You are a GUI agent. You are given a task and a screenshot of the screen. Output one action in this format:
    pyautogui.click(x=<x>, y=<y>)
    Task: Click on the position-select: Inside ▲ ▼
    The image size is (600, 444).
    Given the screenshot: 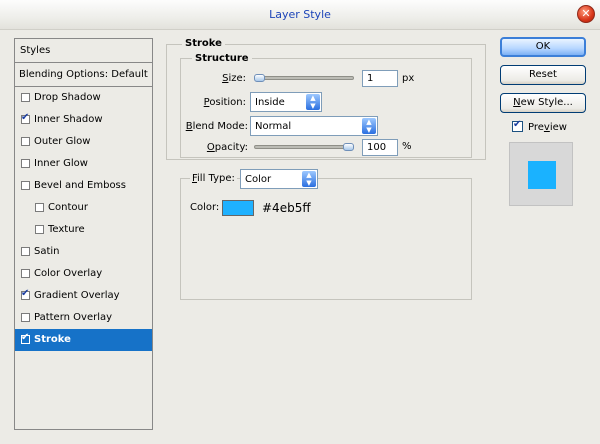 What is the action you would take?
    pyautogui.click(x=286, y=102)
    